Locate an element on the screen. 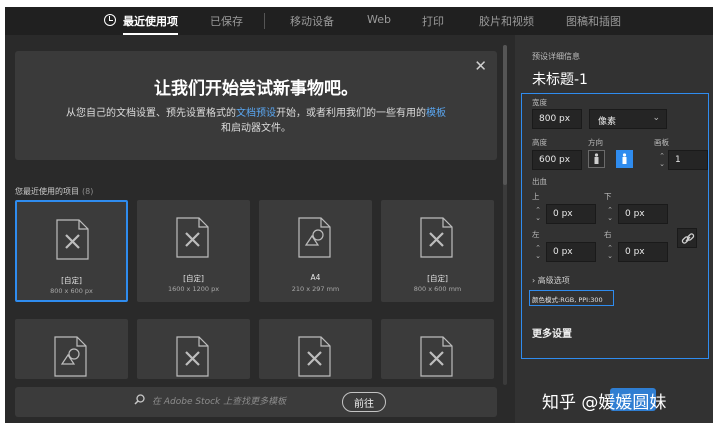  recent-item-dims: 800 x 600 px is located at coordinates (71, 291).